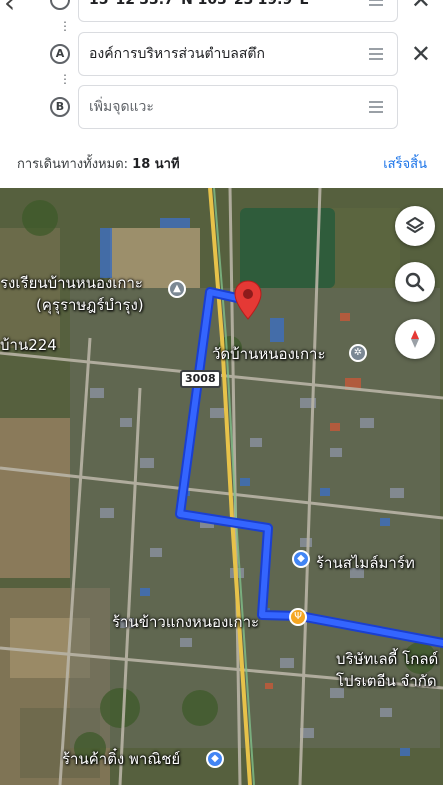  I want to click on house-label: บ้าน224, so click(28, 345).